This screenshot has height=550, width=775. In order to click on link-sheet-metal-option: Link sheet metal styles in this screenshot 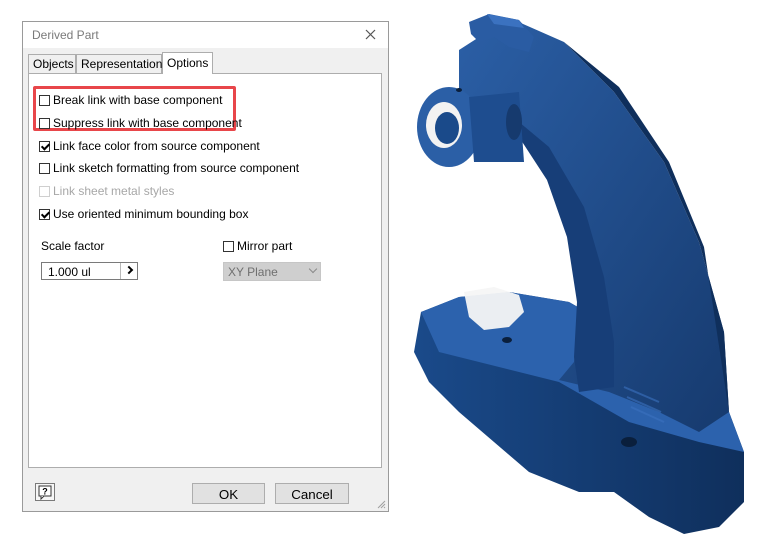, I will do `click(106, 191)`.